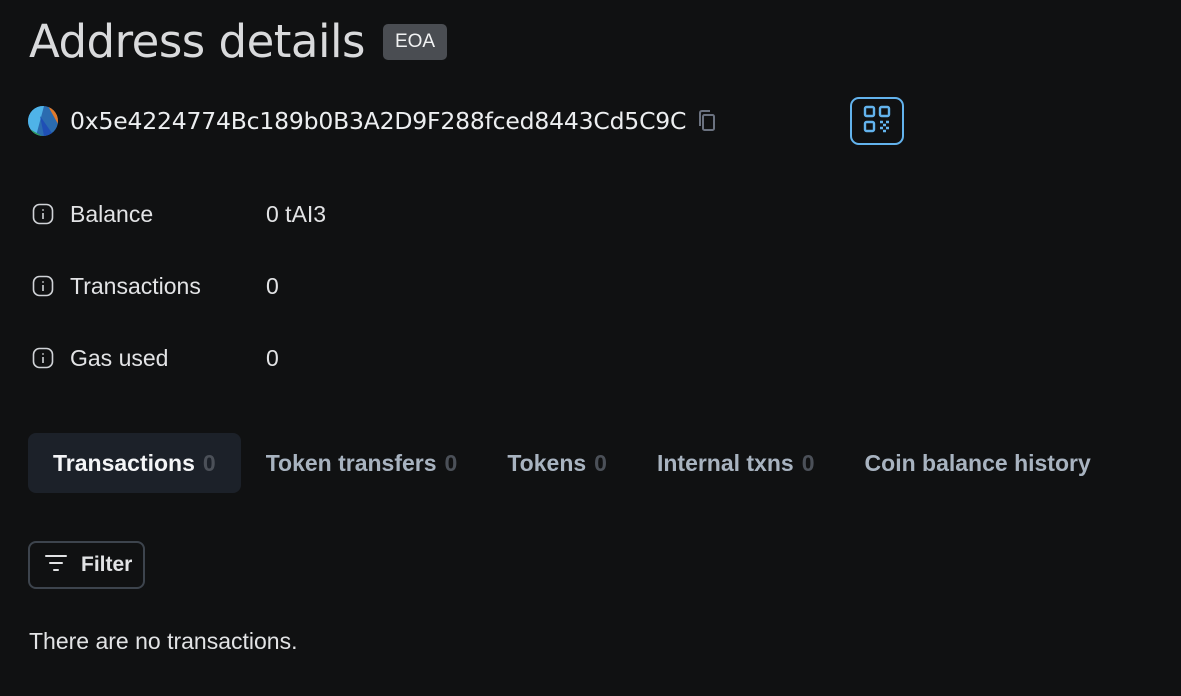 This screenshot has height=696, width=1181. Describe the element at coordinates (56, 565) in the screenshot. I see `filter-icon` at that location.